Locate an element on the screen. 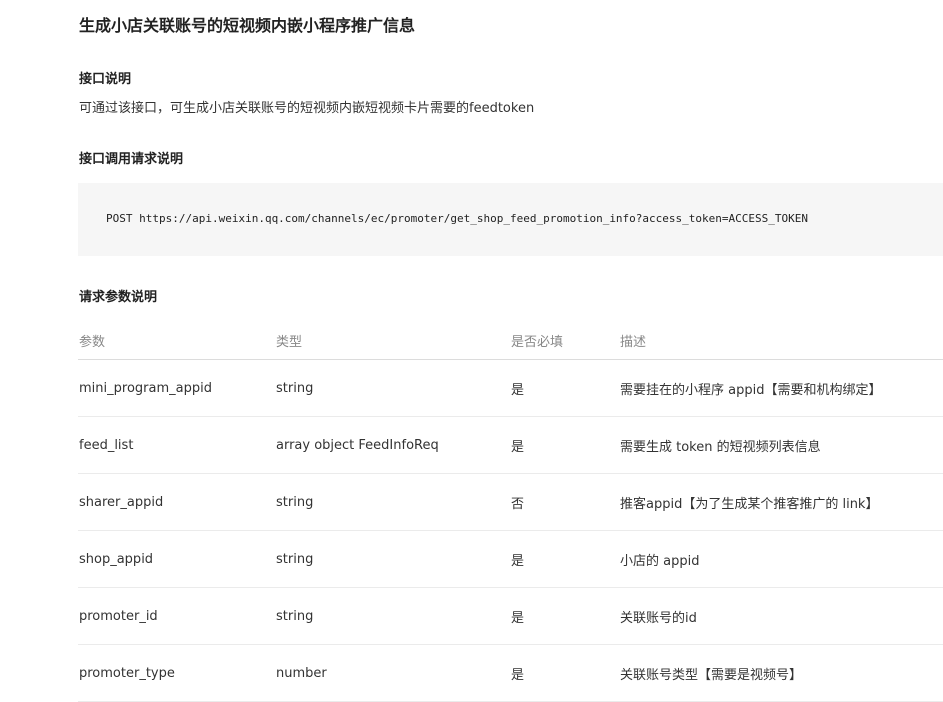 Image resolution: width=943 pixels, height=702 pixels. param-description: 推客appid【为了生成某个推客推广的 link】 is located at coordinates (781, 502).